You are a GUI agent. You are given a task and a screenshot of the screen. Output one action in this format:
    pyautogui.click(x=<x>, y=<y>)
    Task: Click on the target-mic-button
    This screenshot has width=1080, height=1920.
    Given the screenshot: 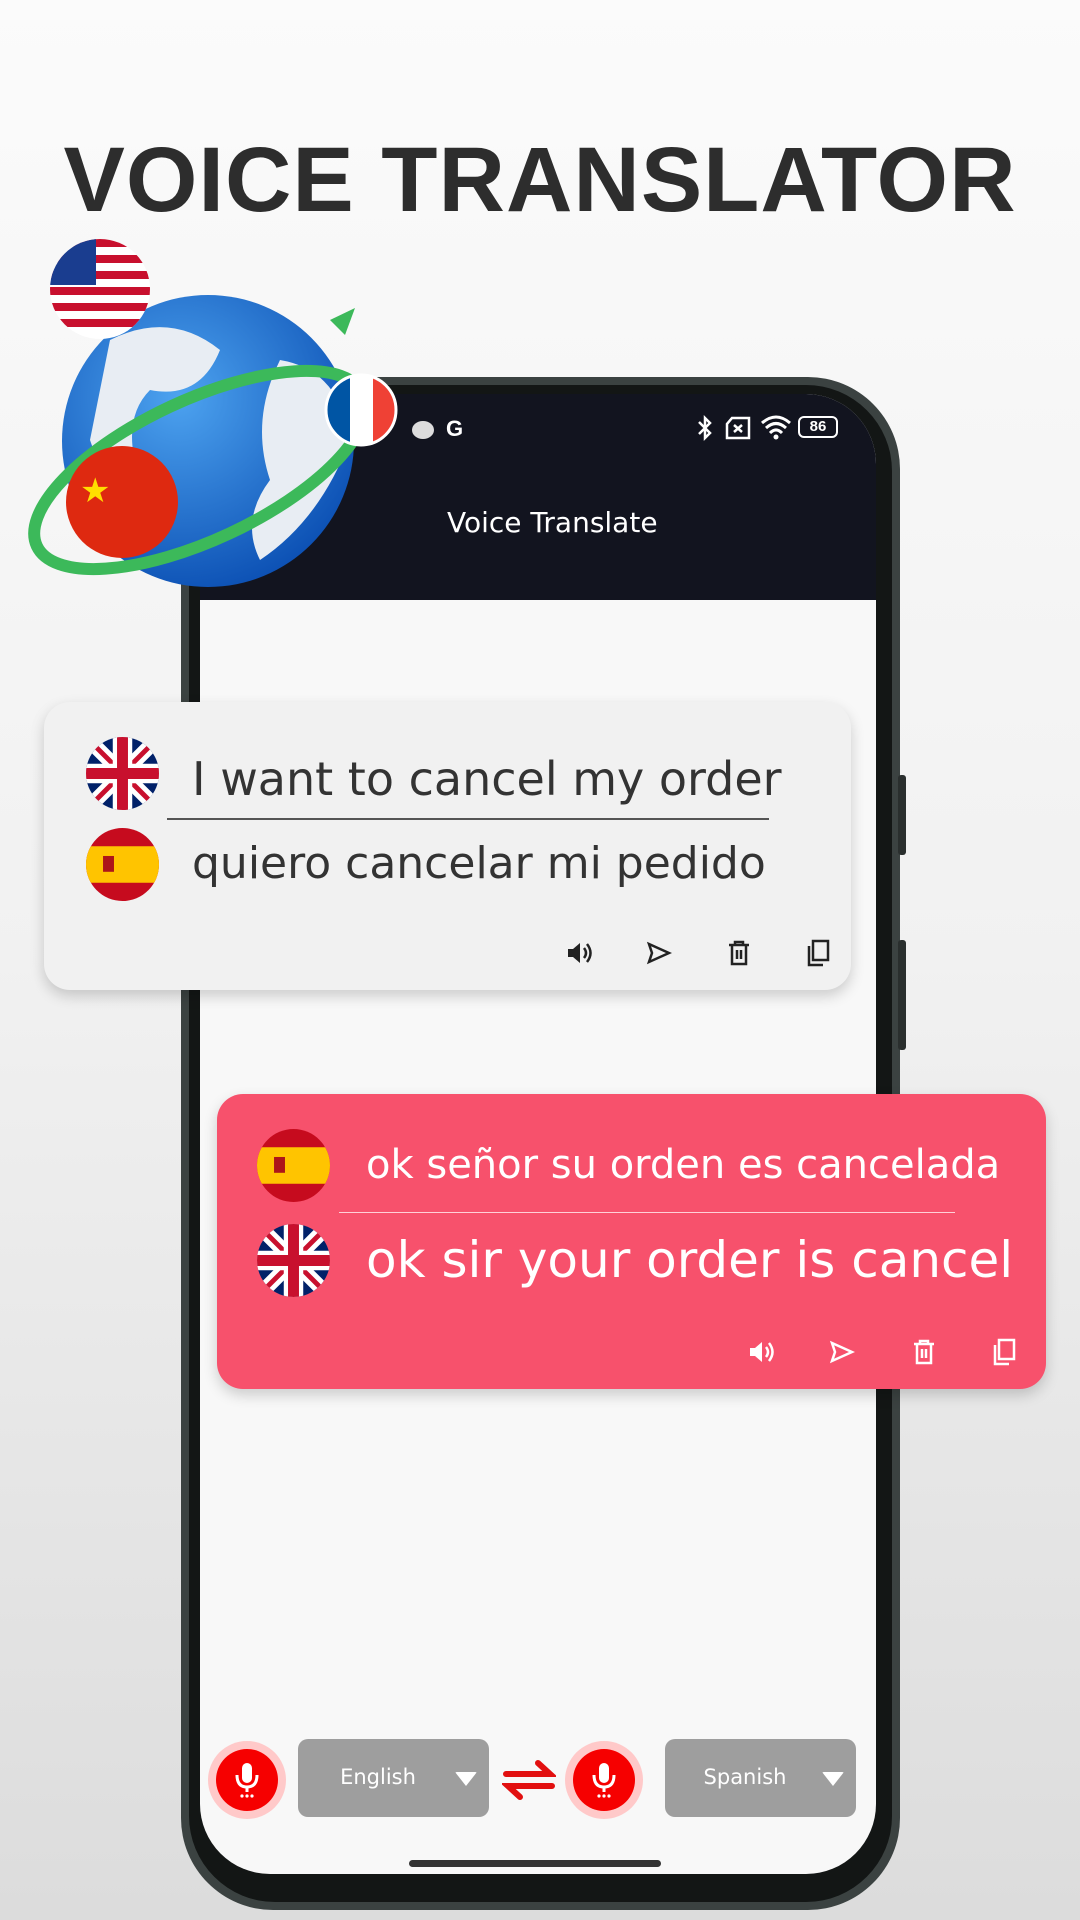 What is the action you would take?
    pyautogui.click(x=604, y=1780)
    